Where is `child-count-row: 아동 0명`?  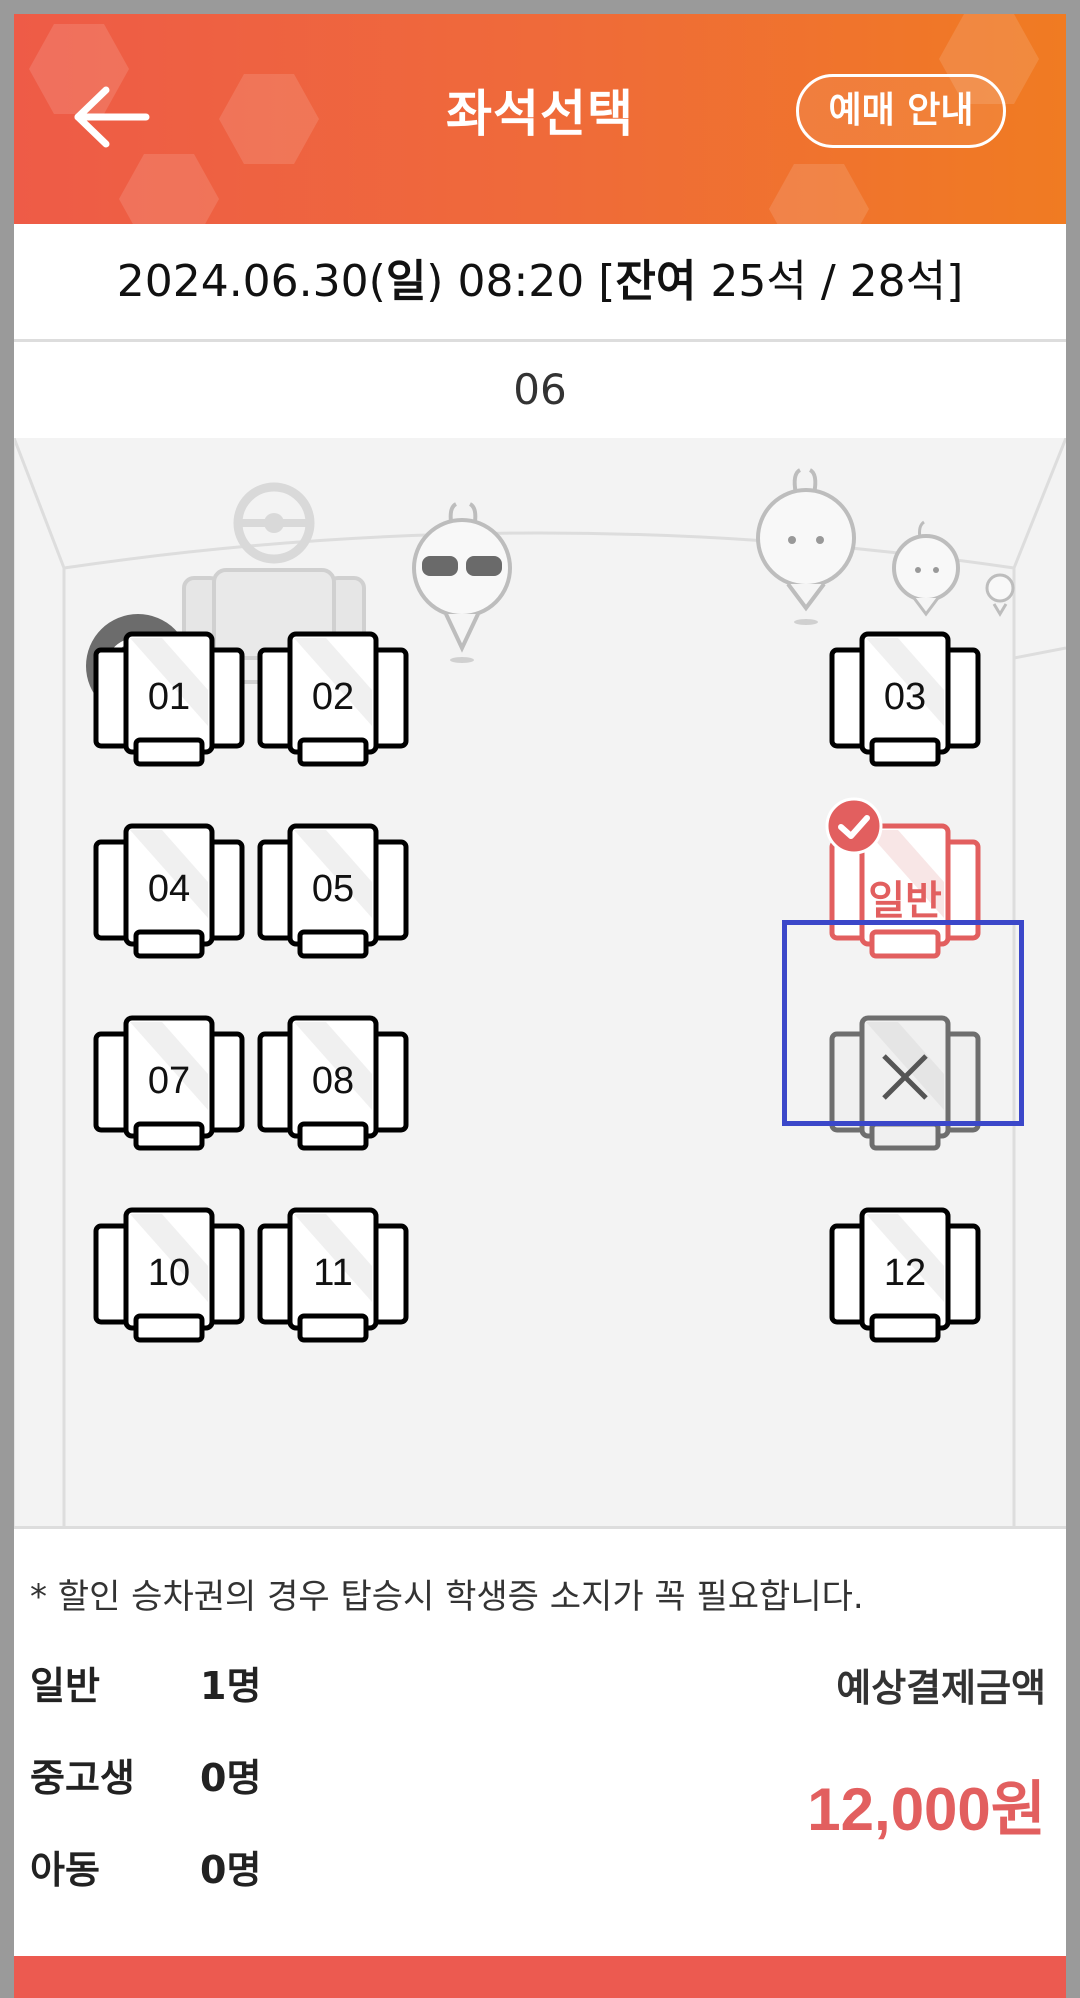
child-count-row: 아동 0명 is located at coordinates (145, 1866).